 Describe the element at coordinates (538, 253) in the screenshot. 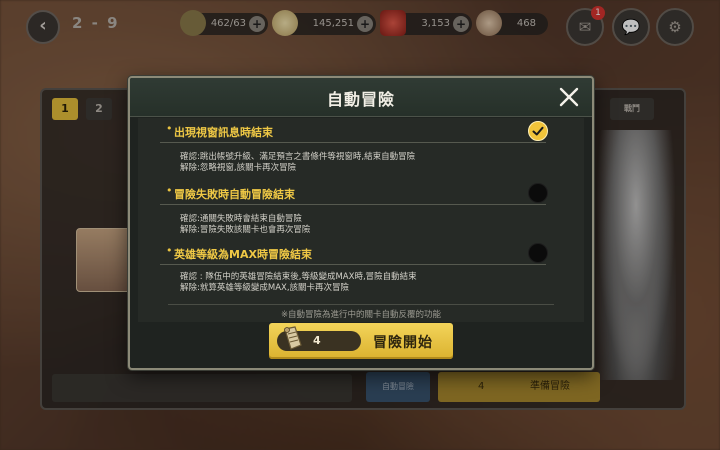

I see `option-checkbox-hero-max-level` at that location.